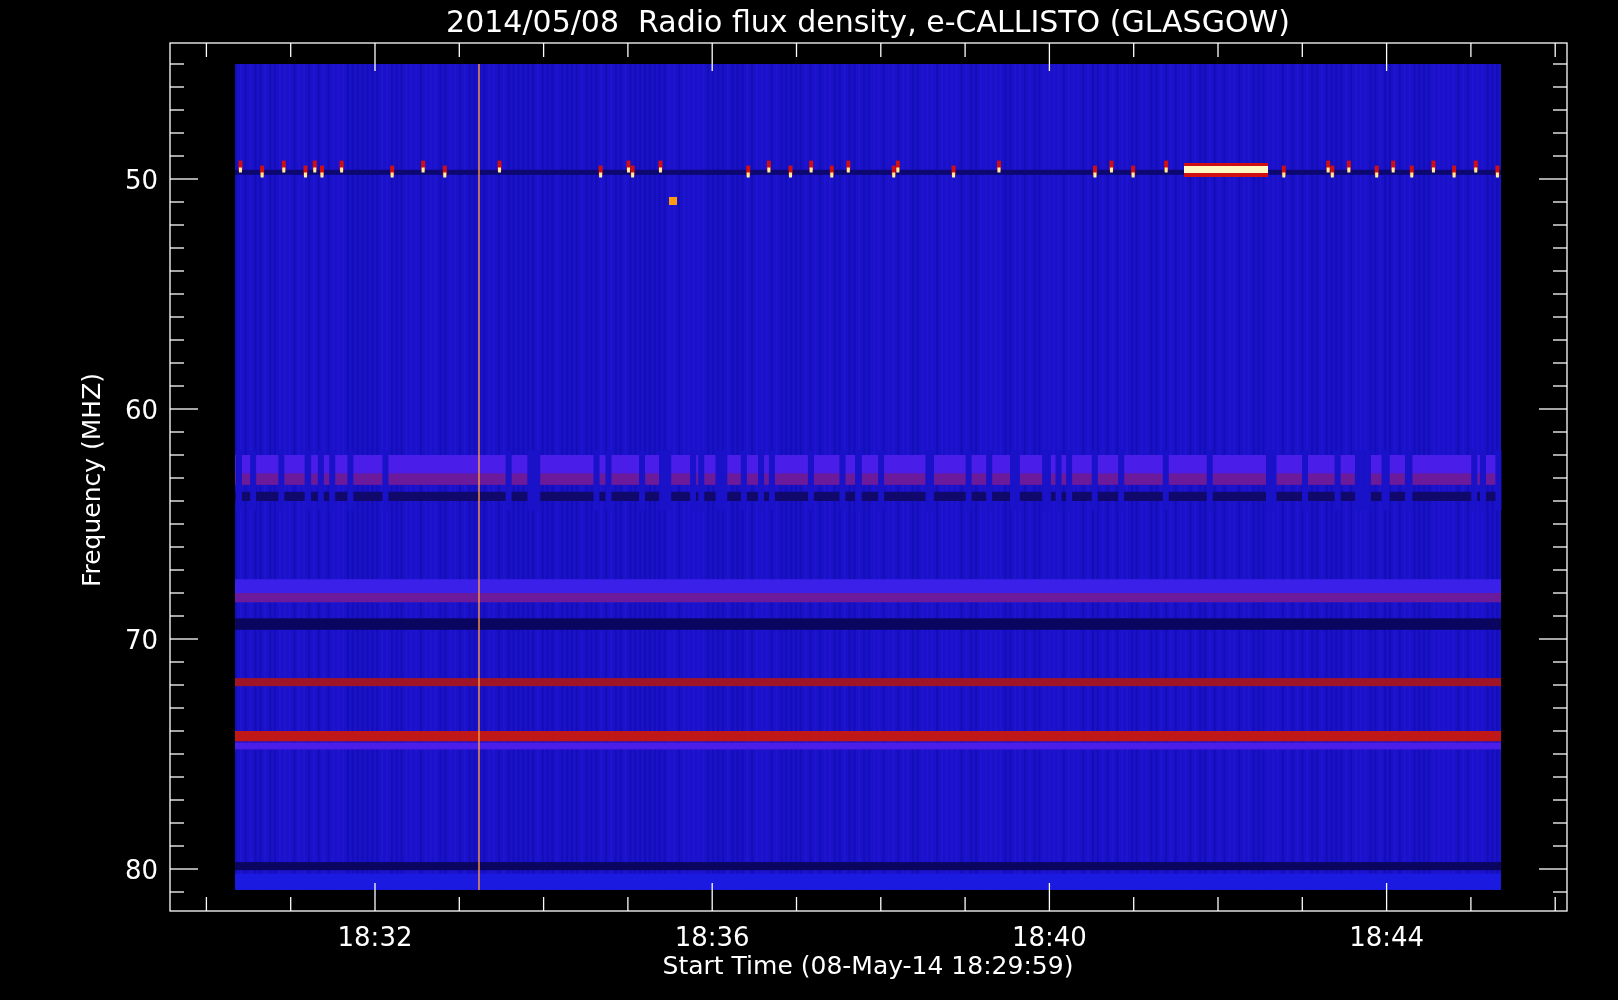  What do you see at coordinates (141, 640) in the screenshot?
I see `tick-label: 70` at bounding box center [141, 640].